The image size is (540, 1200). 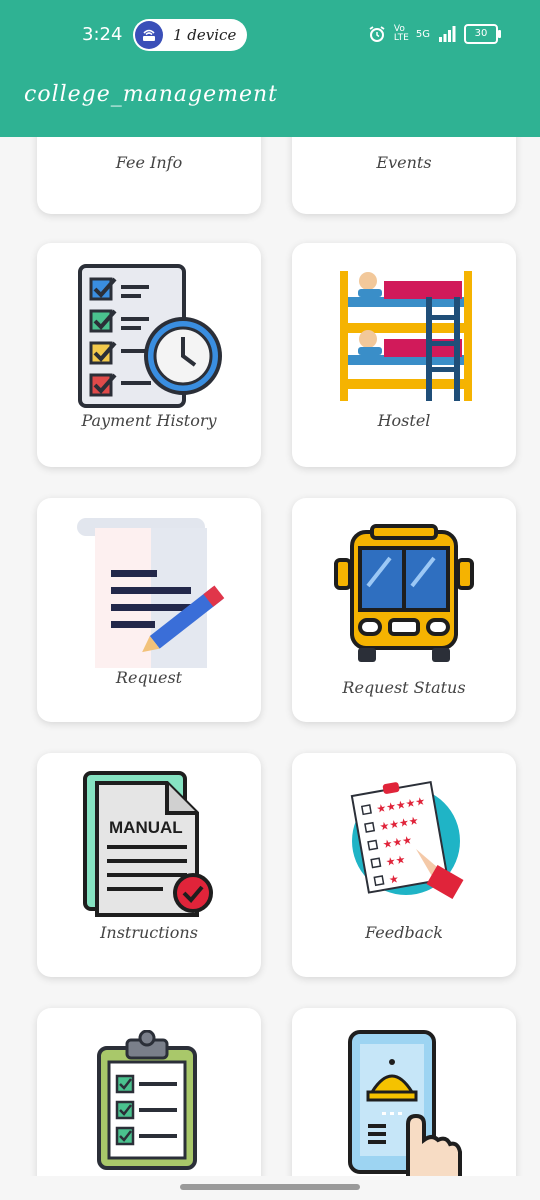 I want to click on card-label: Hostel, so click(x=404, y=420).